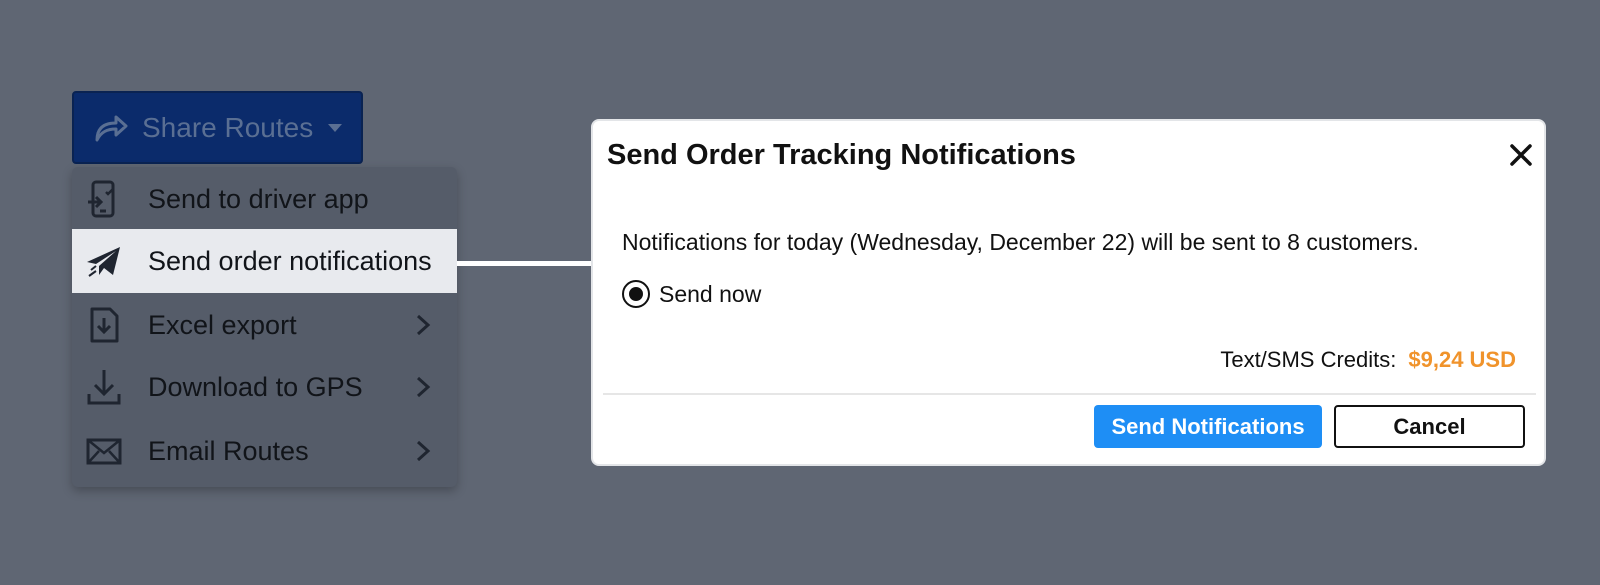 The image size is (1600, 585). Describe the element at coordinates (228, 127) in the screenshot. I see `share-routes-label: Share Routes` at that location.